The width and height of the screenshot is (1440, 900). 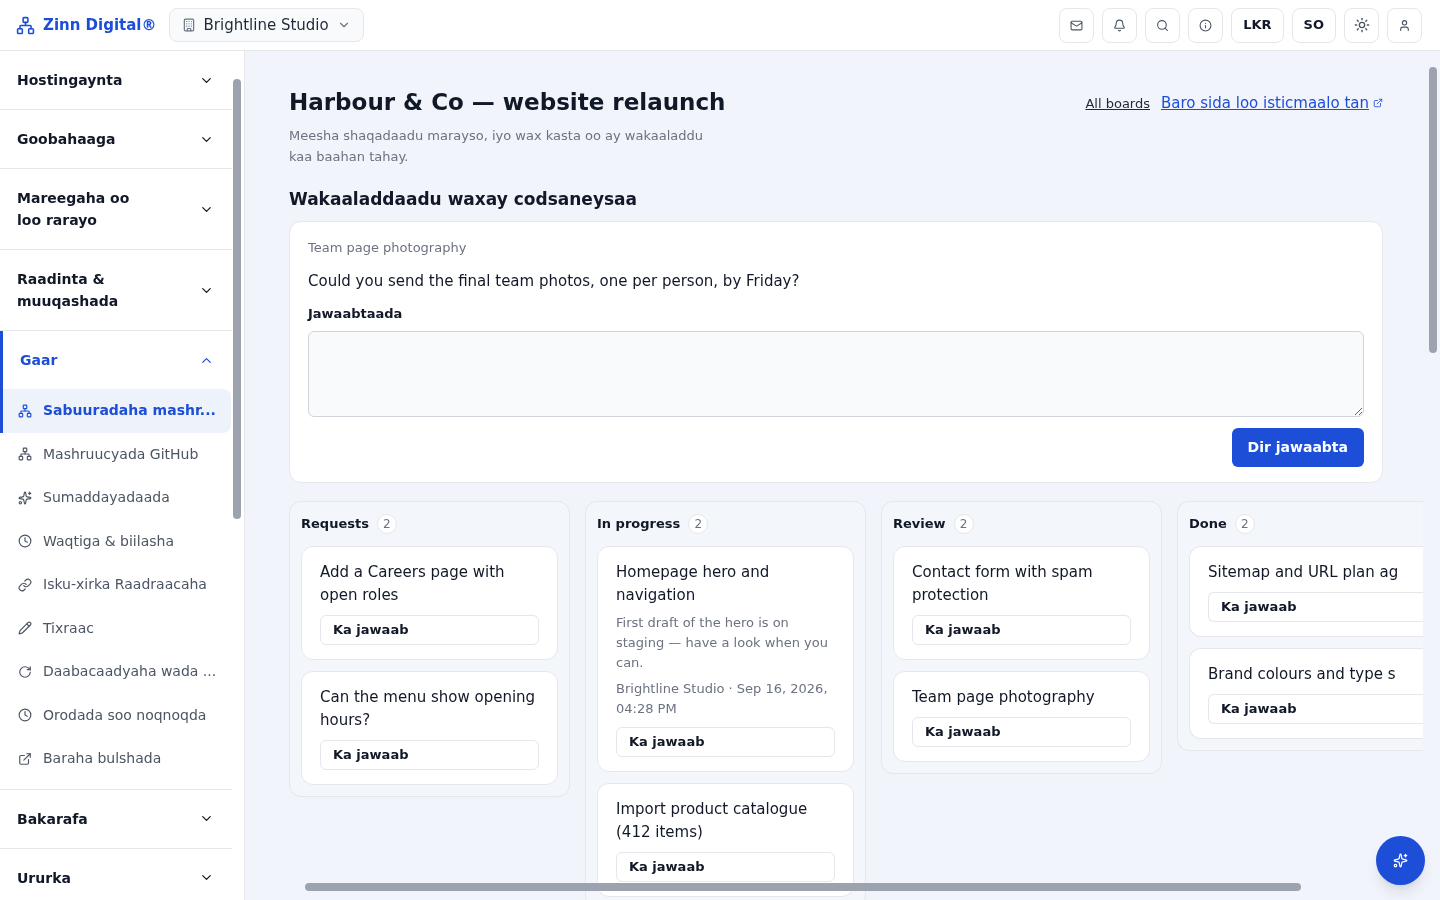 I want to click on card-title: Import product catalogue (412 items), so click(x=712, y=821).